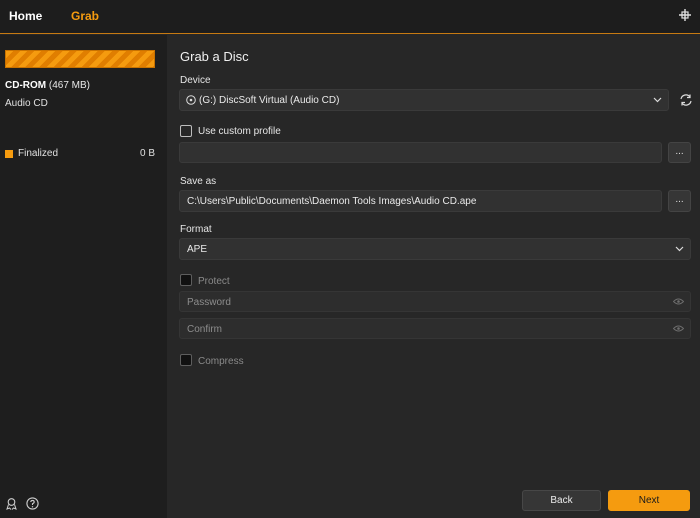 The height and width of the screenshot is (518, 700). What do you see at coordinates (195, 80) in the screenshot?
I see `device-label: Device` at bounding box center [195, 80].